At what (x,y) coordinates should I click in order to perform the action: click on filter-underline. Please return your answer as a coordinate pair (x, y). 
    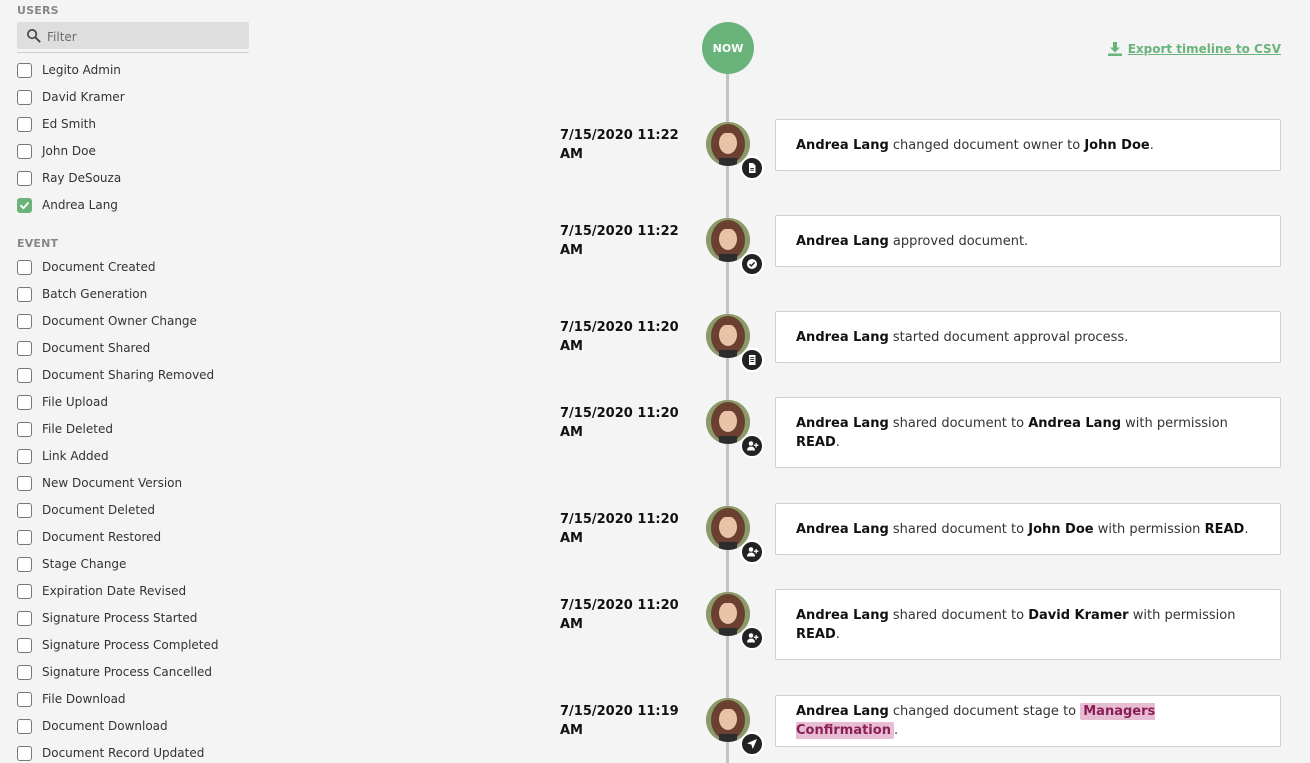
    Looking at the image, I should click on (133, 52).